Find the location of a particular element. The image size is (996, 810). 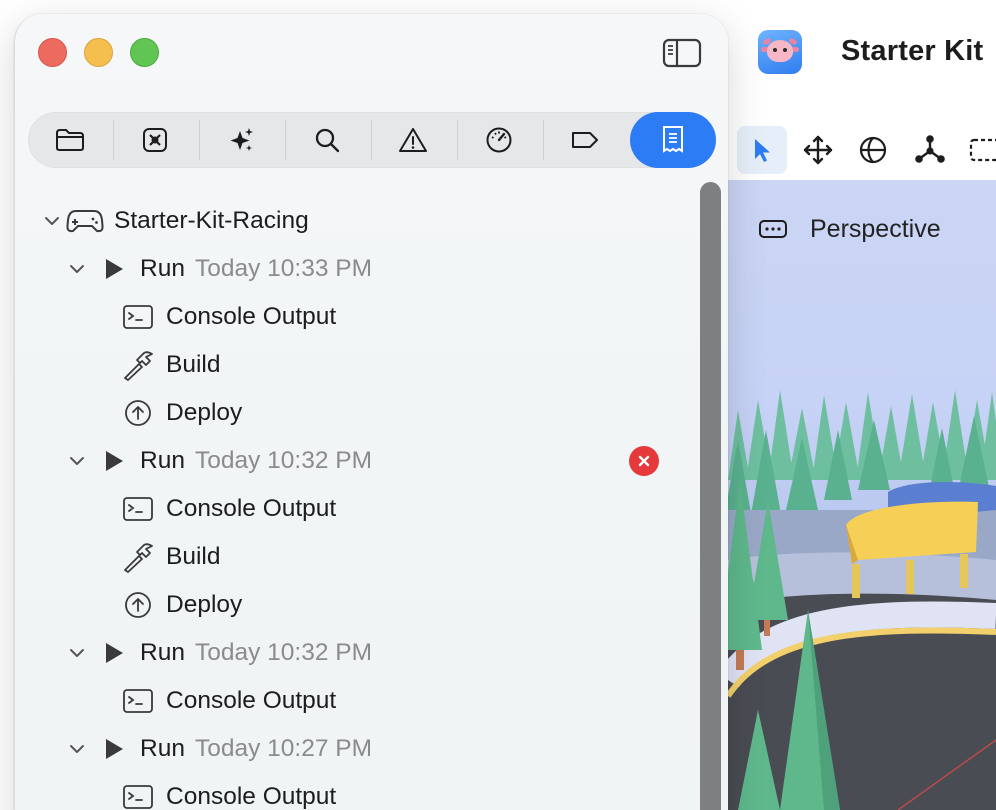

pointer-icon is located at coordinates (762, 150).